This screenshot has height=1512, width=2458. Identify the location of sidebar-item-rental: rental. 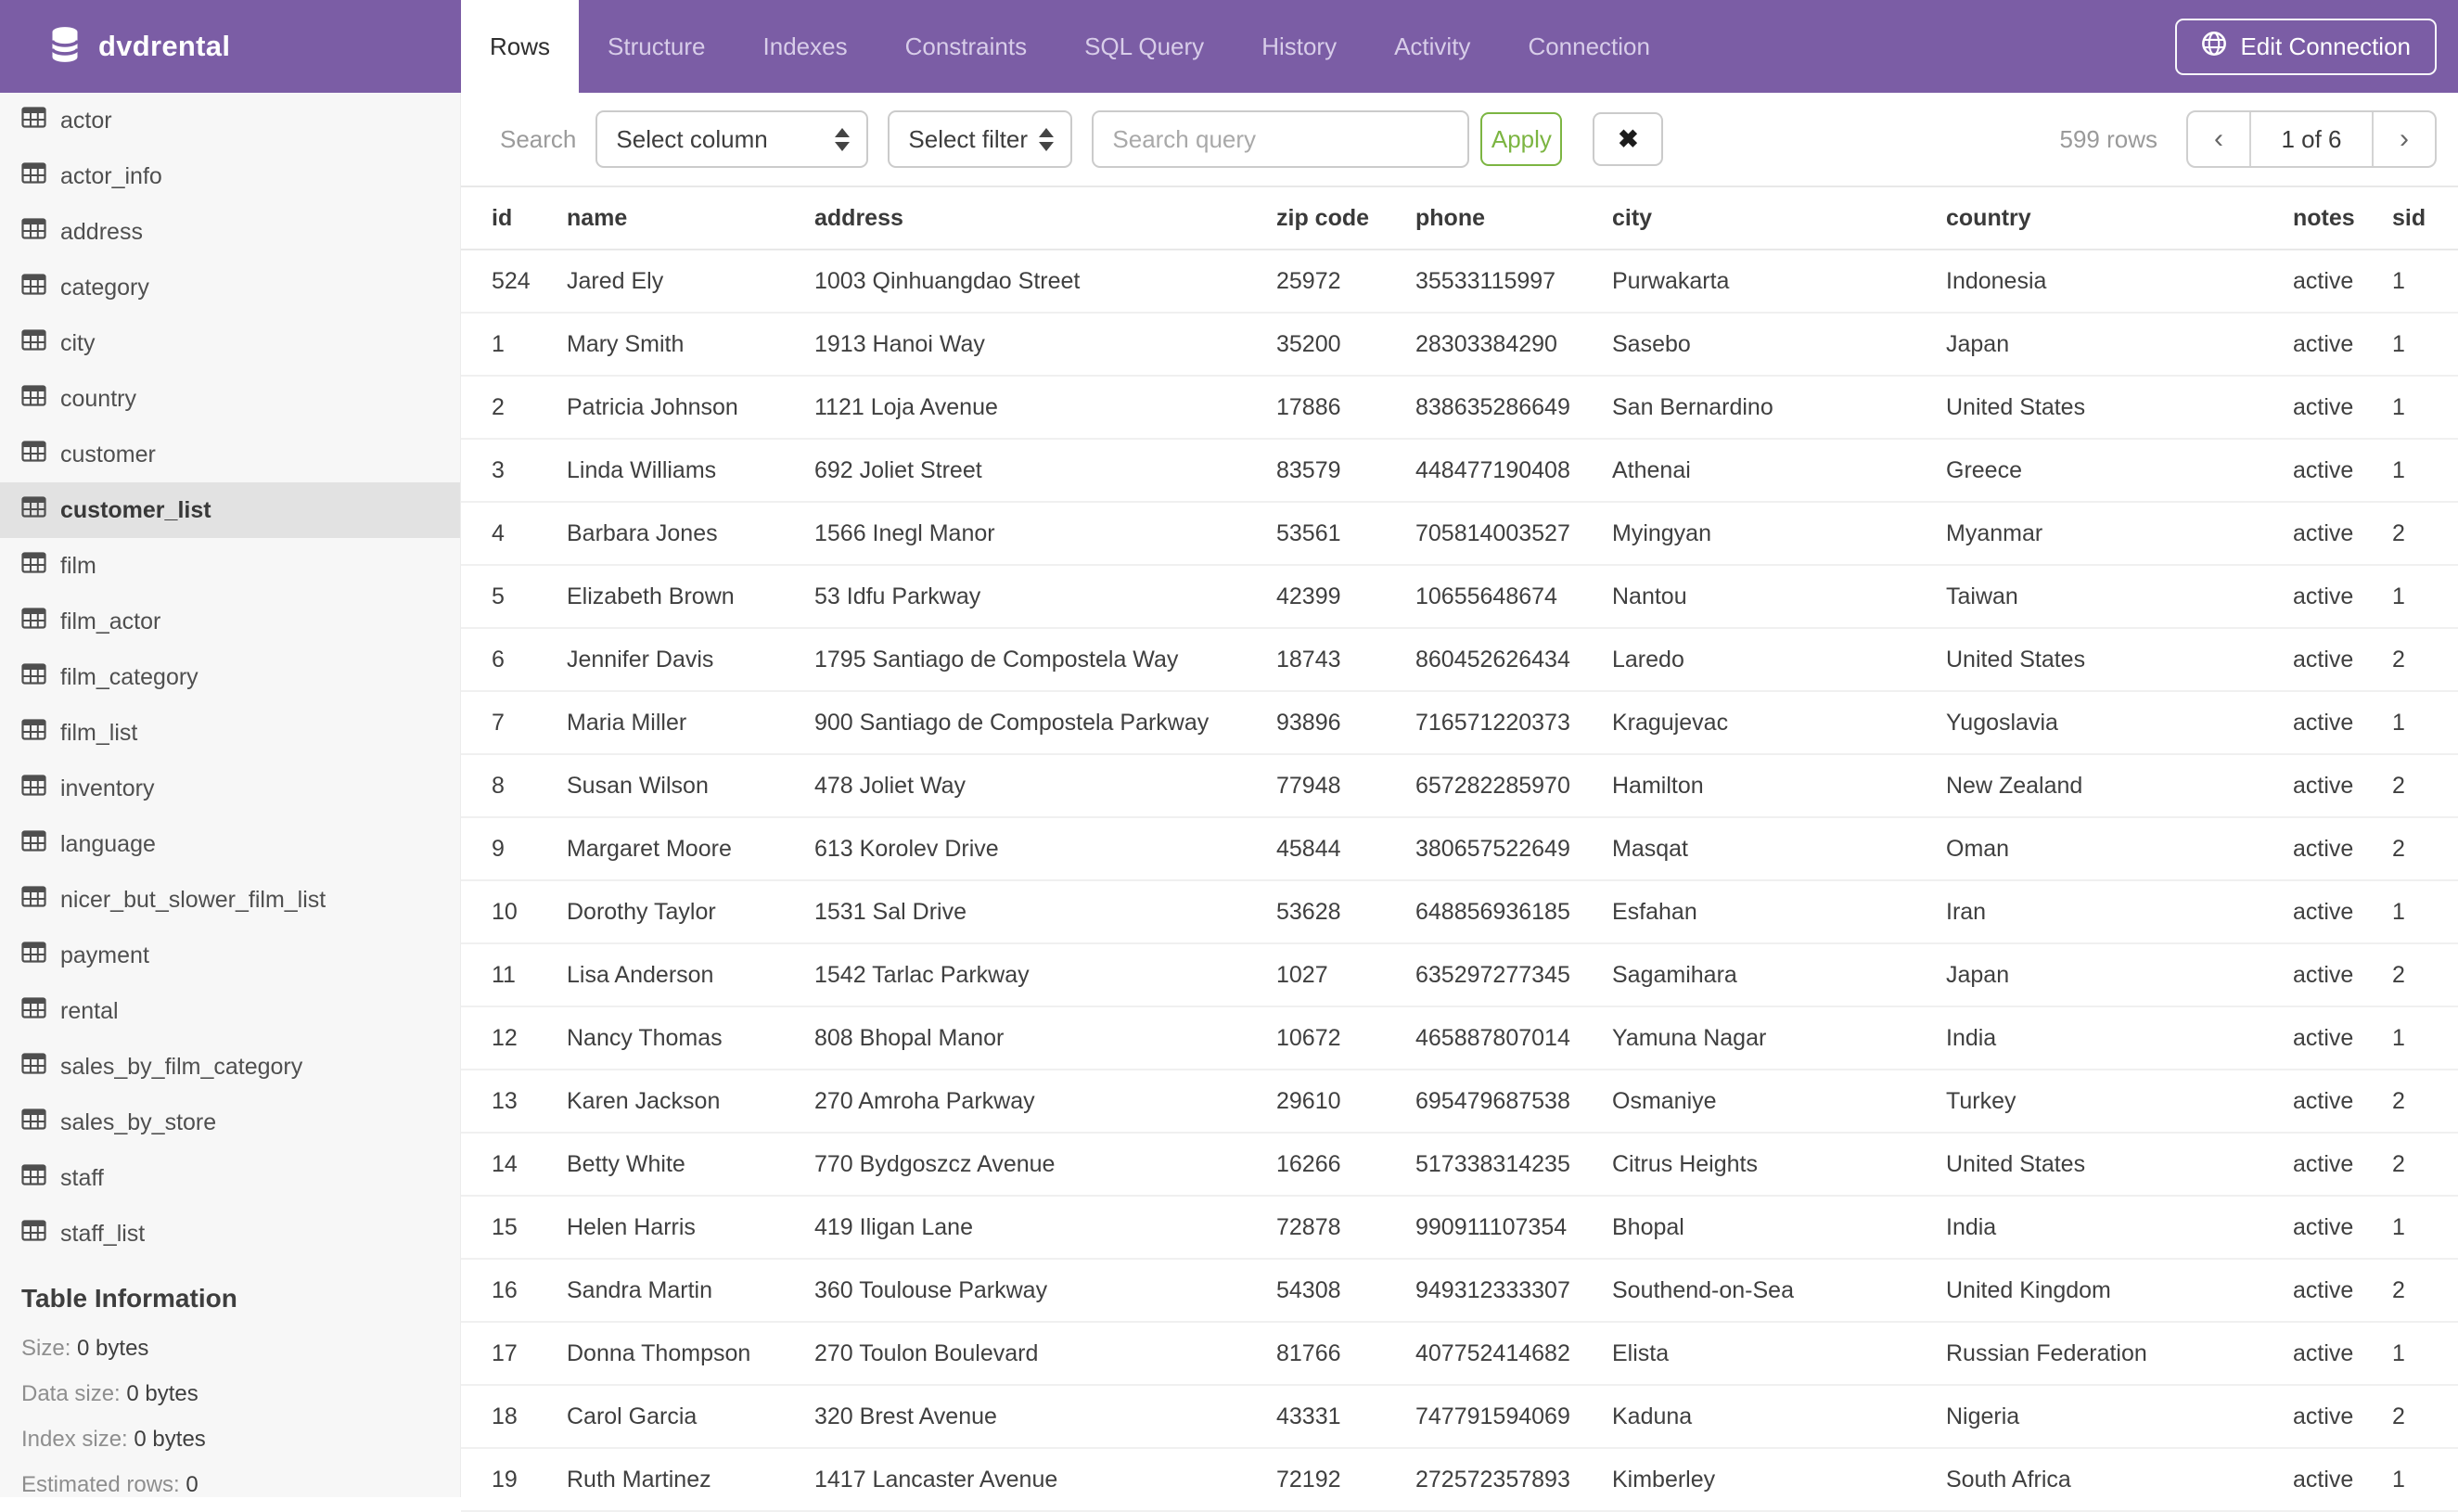
(230, 1011).